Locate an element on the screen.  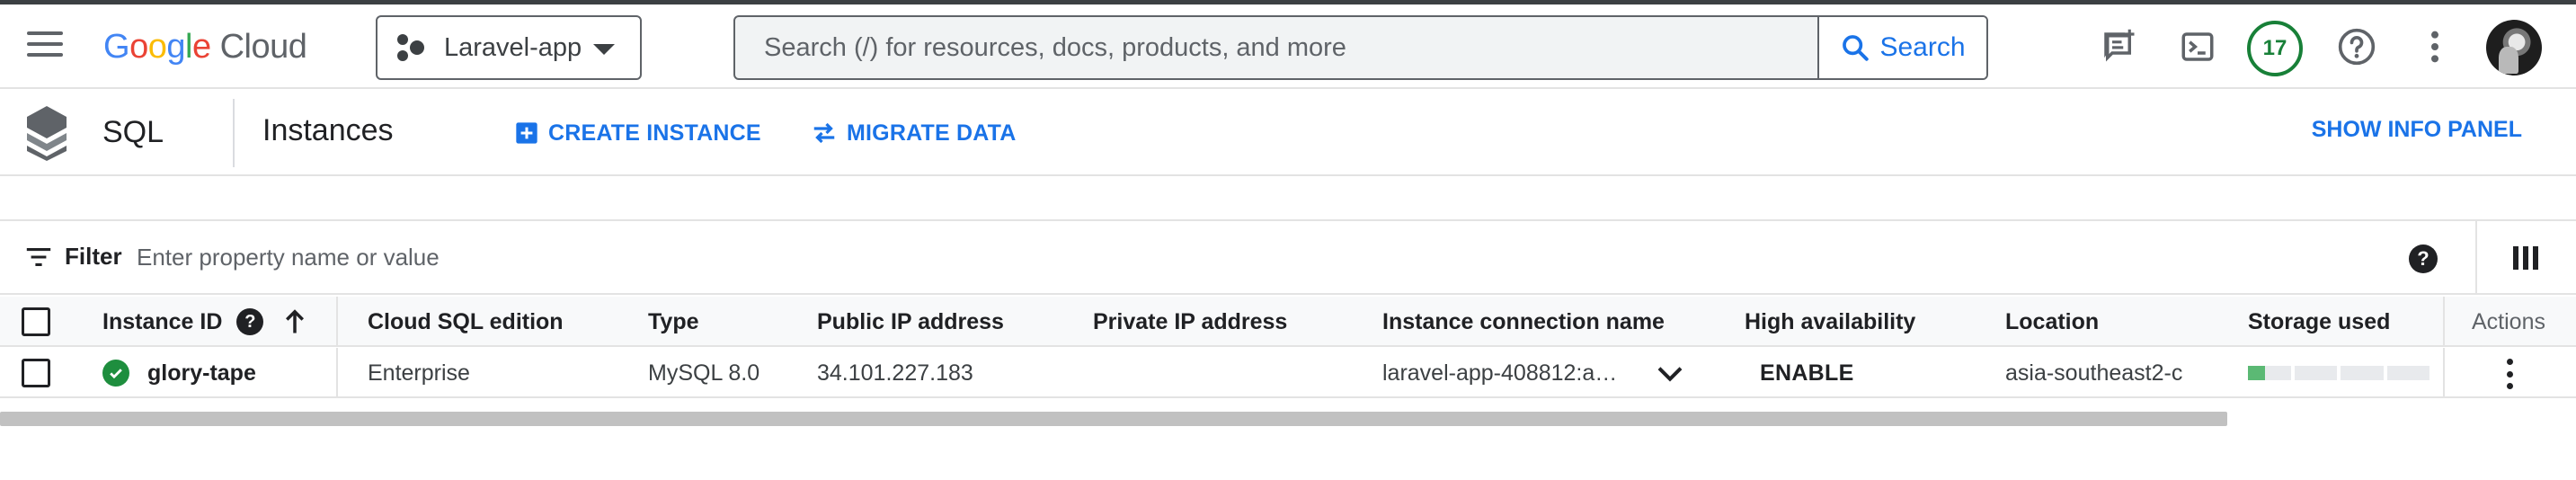
column-header-label: Instance ID is located at coordinates (162, 321).